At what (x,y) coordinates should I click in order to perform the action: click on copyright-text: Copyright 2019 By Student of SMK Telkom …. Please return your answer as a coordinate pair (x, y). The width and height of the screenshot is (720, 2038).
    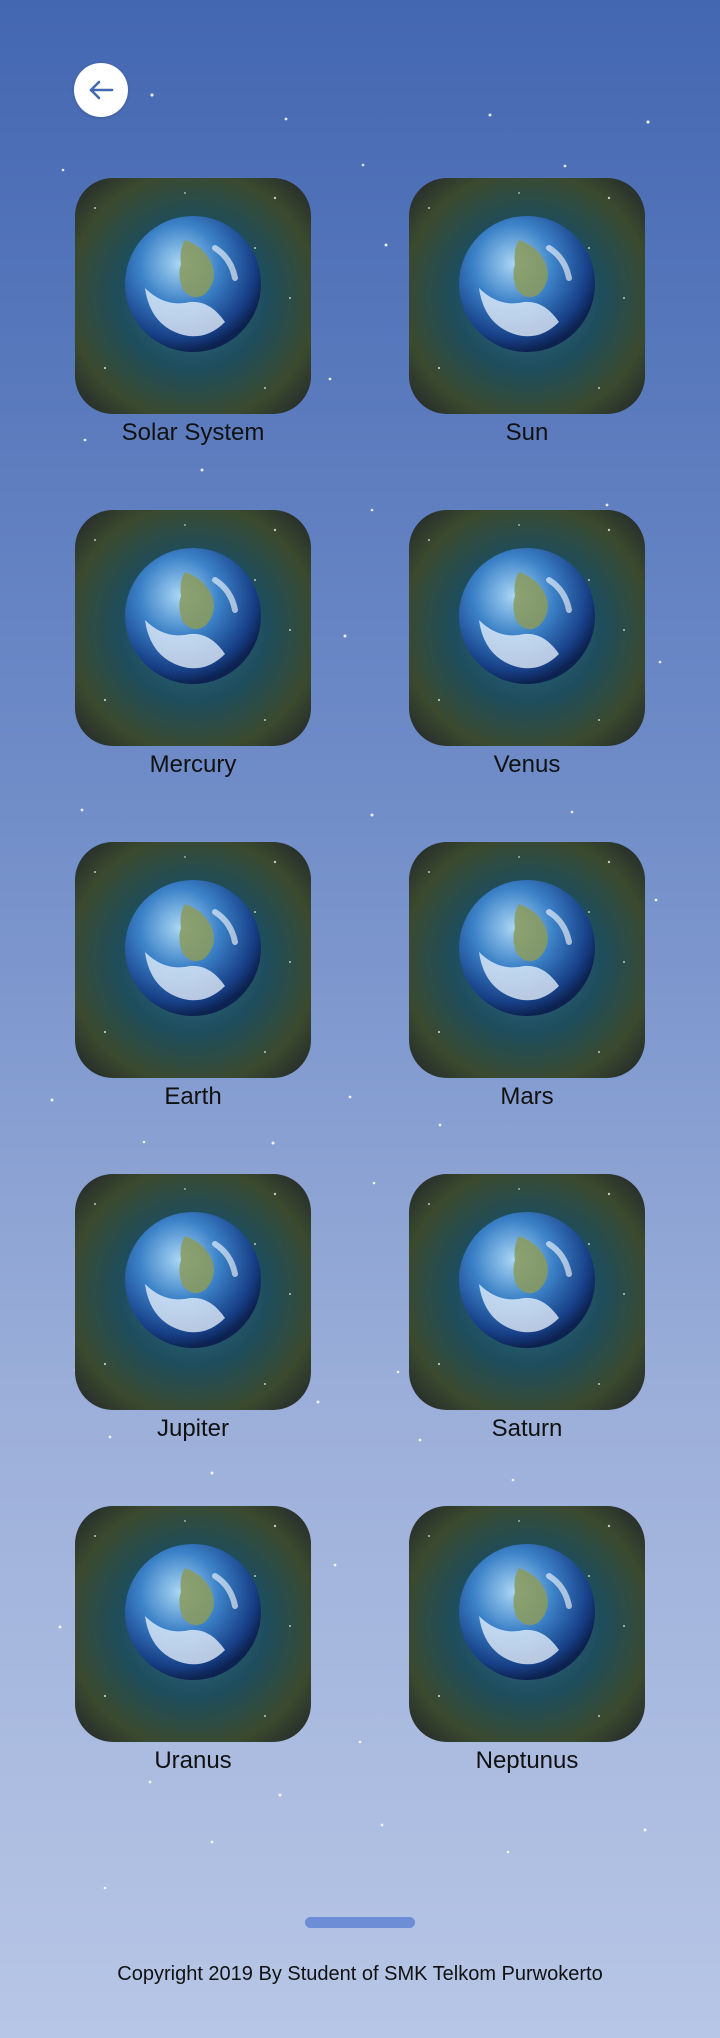
    Looking at the image, I should click on (360, 1974).